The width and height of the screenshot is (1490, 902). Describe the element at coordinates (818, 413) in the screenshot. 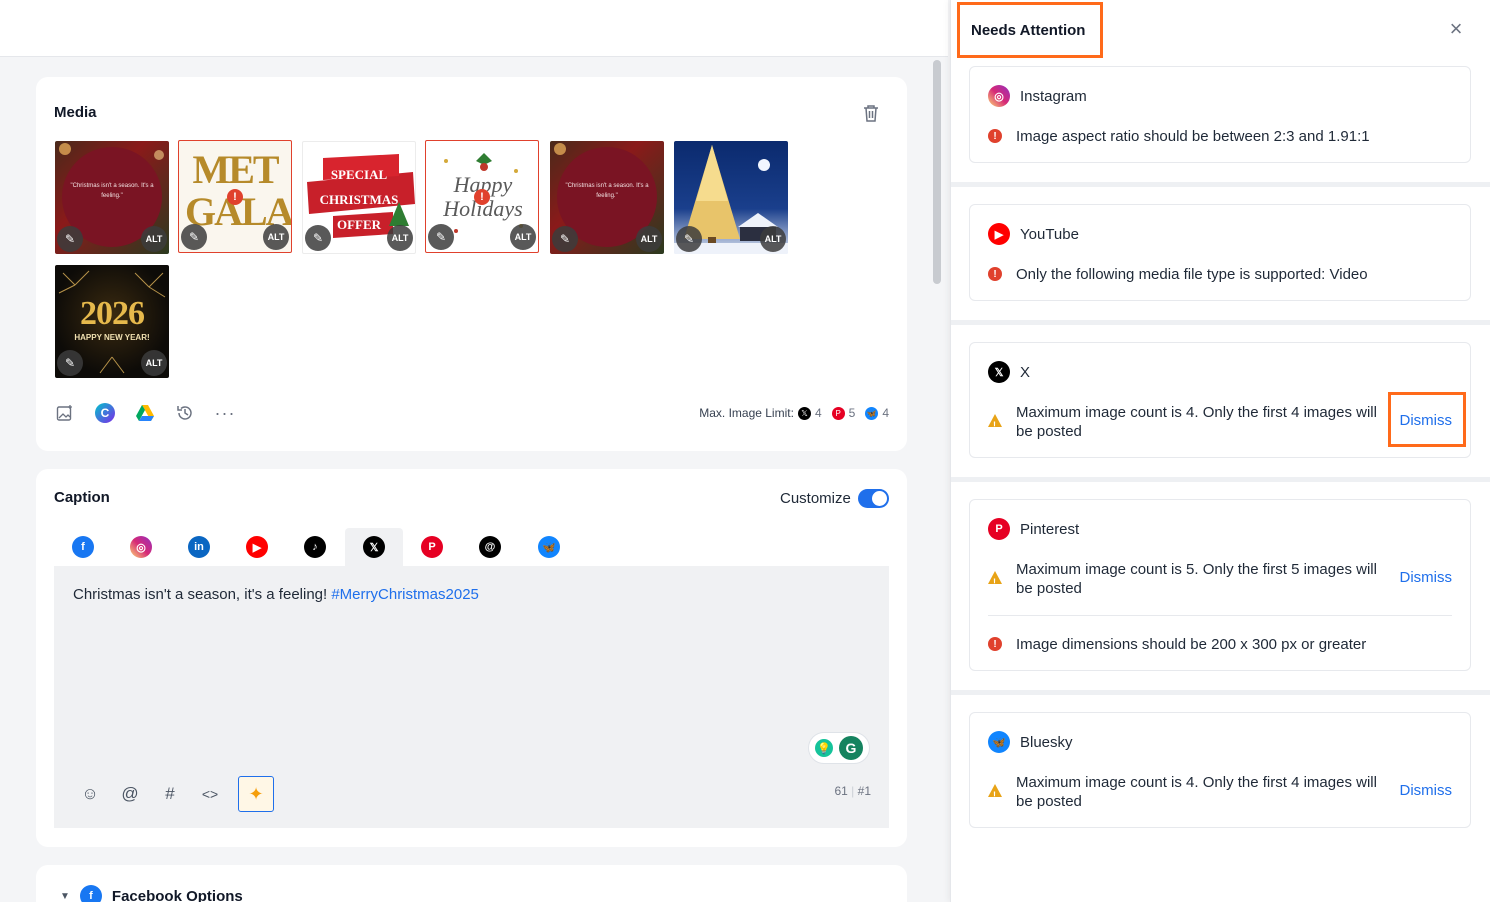

I see `x-limit-count: 4` at that location.